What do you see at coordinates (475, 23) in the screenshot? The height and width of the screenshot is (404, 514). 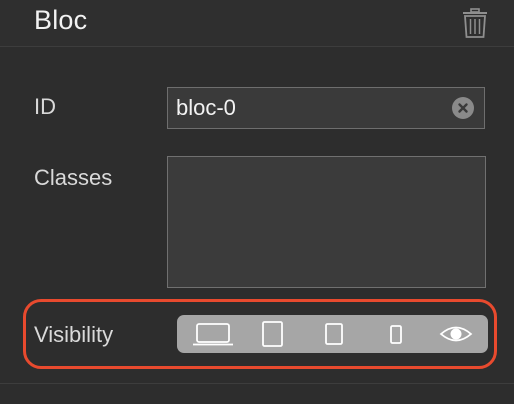 I see `trash-icon` at bounding box center [475, 23].